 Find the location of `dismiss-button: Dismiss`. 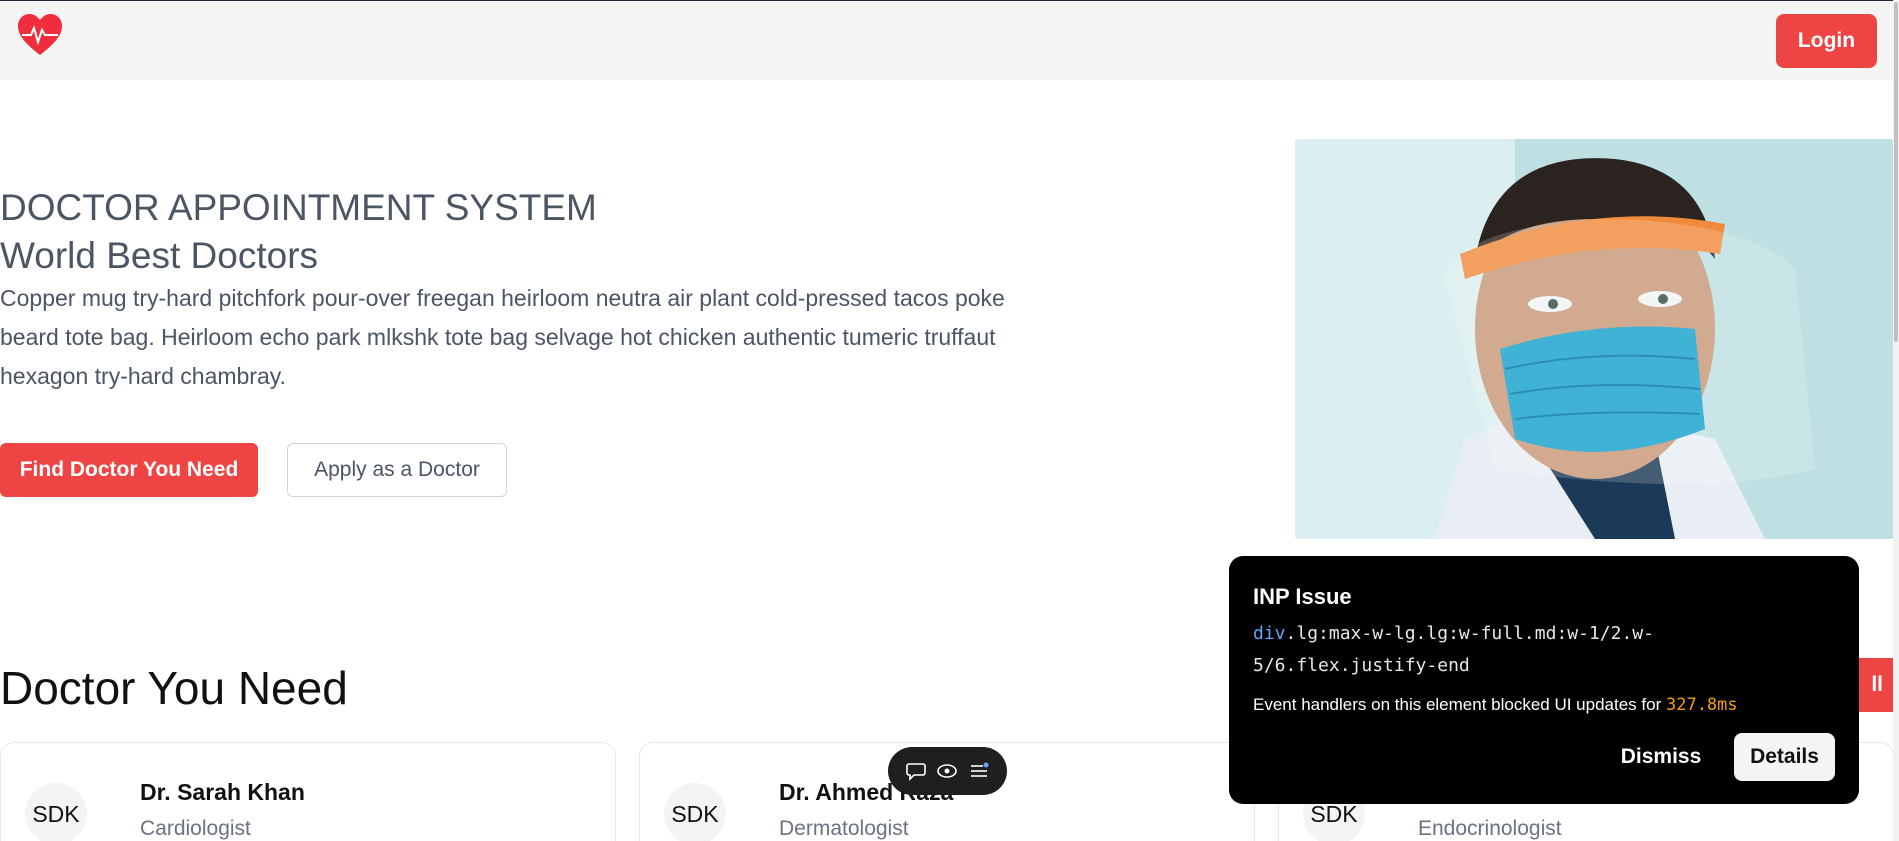

dismiss-button: Dismiss is located at coordinates (1661, 757).